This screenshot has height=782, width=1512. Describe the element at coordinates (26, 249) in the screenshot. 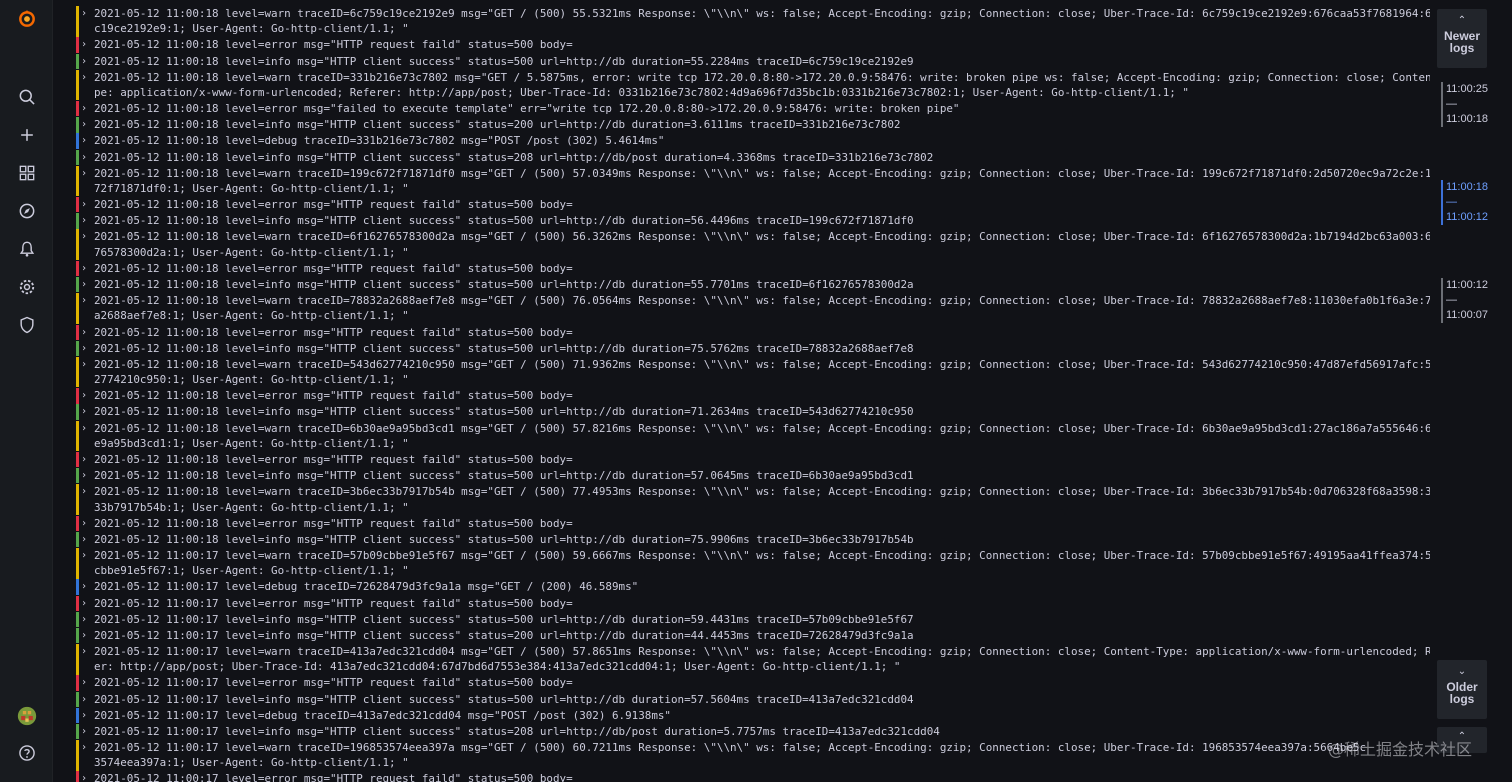

I see `alerting-icon` at that location.